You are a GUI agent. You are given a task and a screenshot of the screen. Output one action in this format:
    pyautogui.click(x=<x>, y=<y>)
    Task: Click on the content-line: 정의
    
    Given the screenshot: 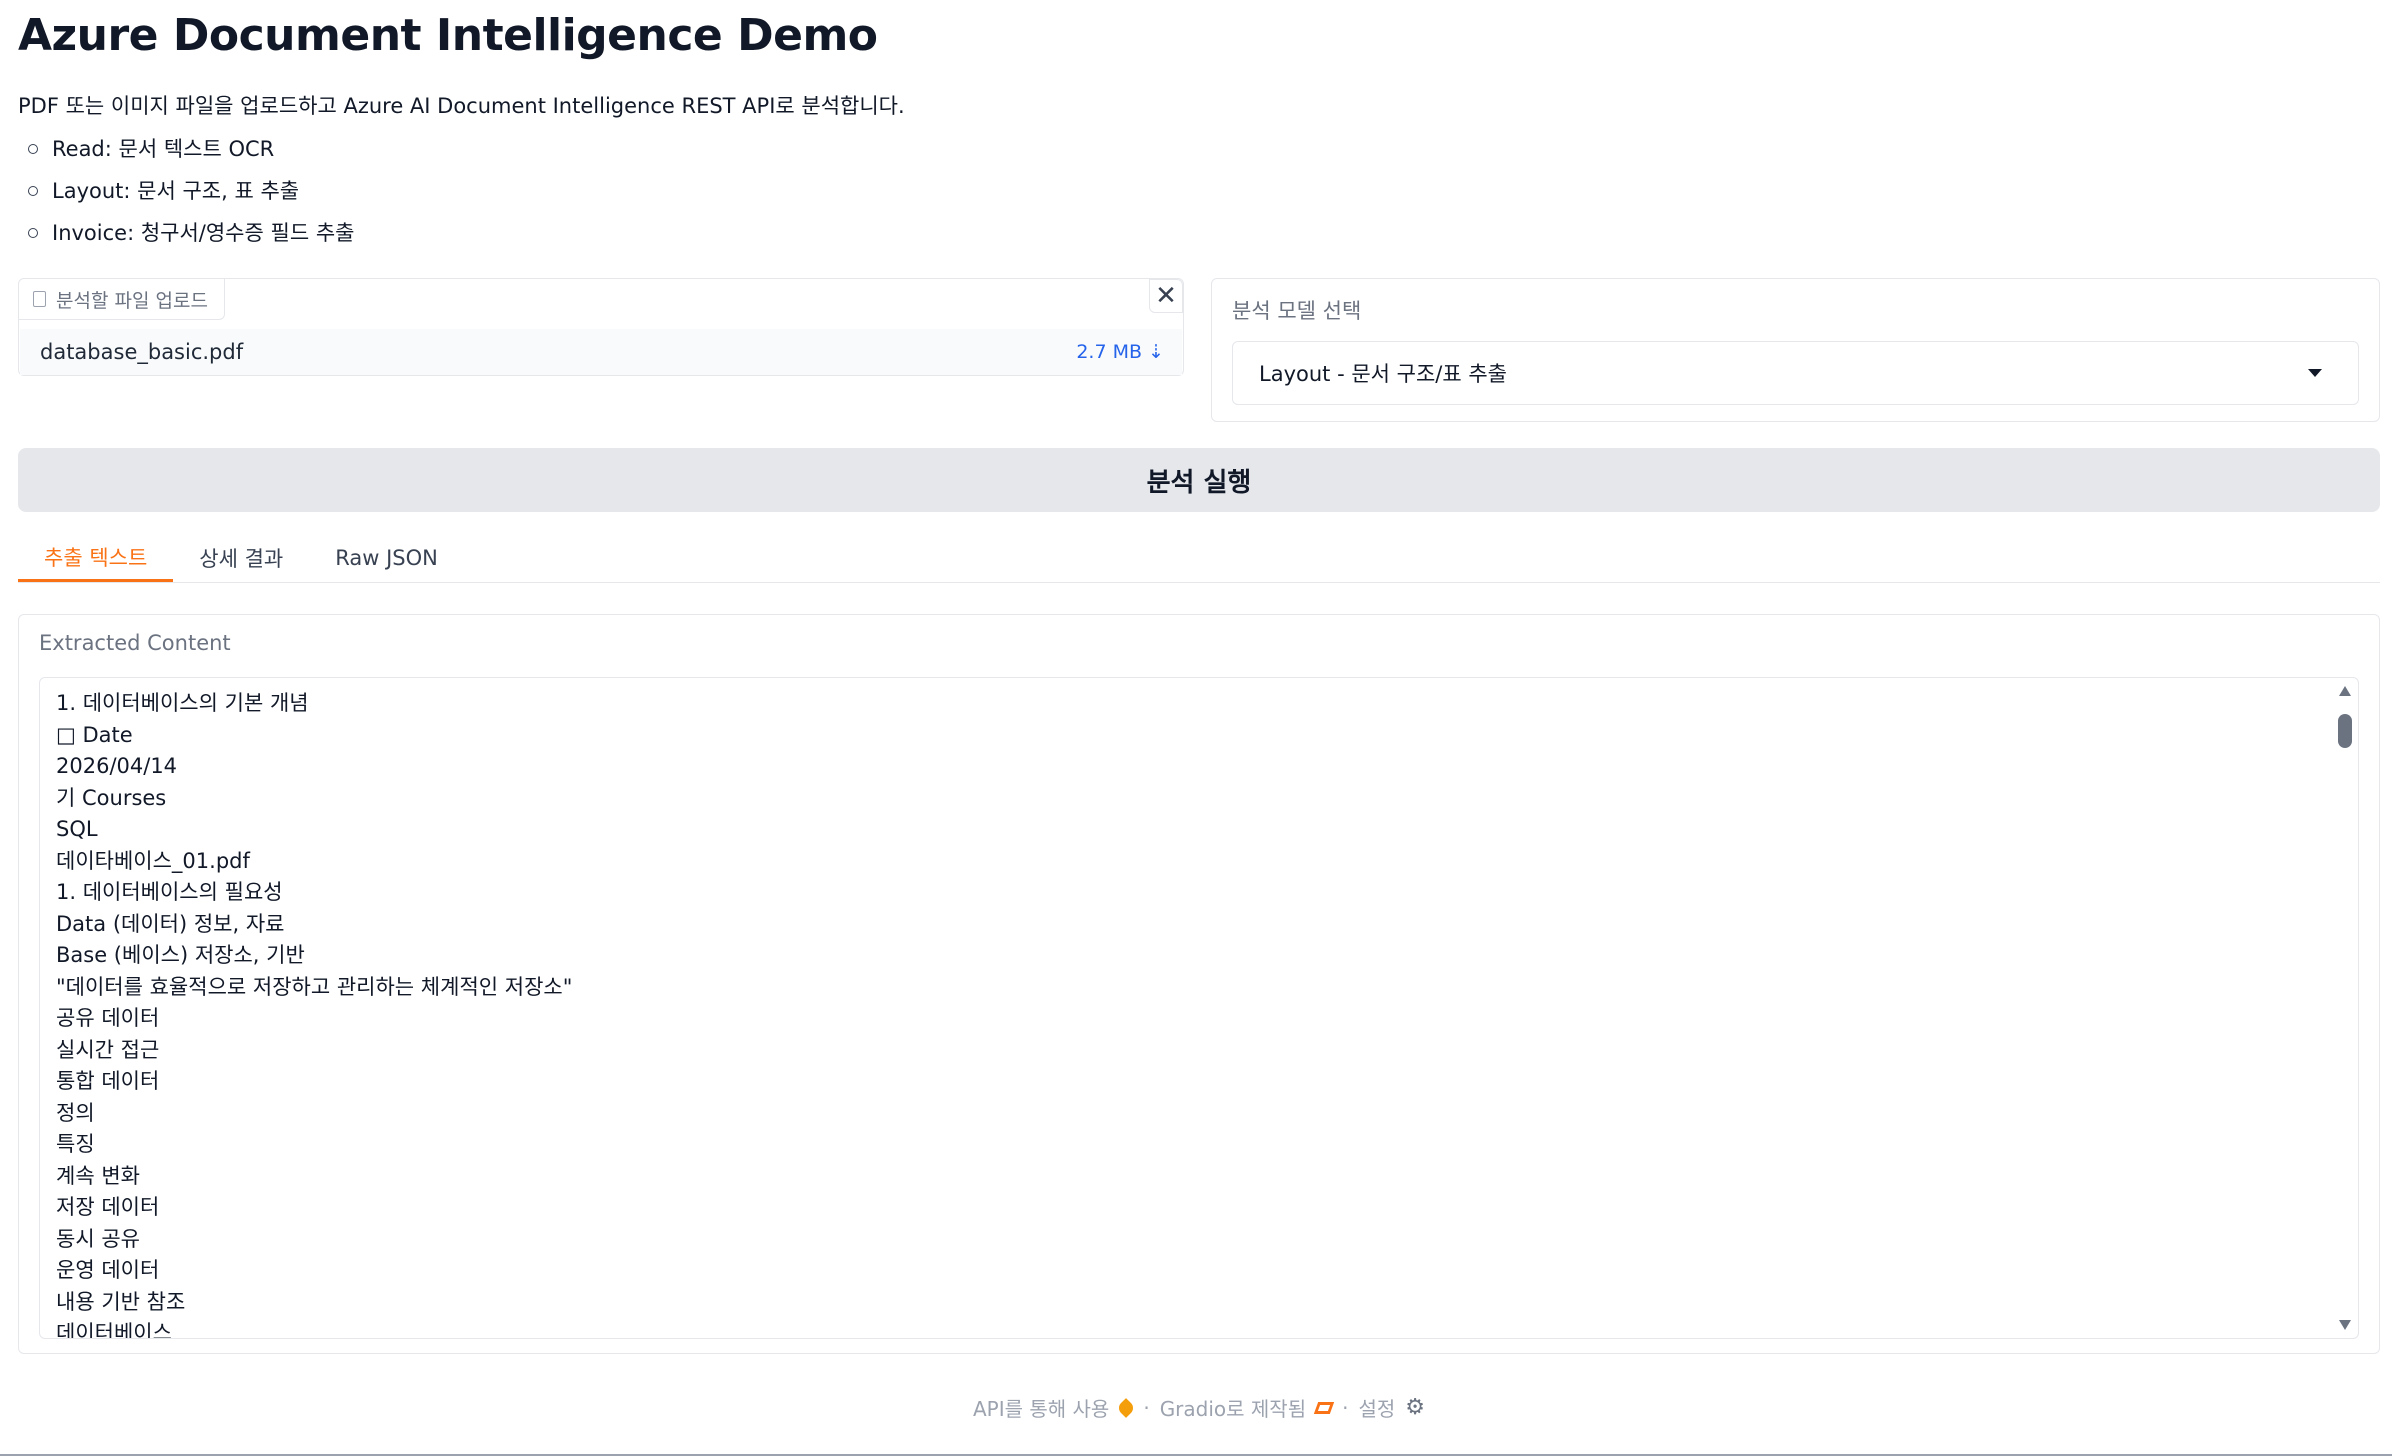 What is the action you would take?
    pyautogui.click(x=75, y=1112)
    